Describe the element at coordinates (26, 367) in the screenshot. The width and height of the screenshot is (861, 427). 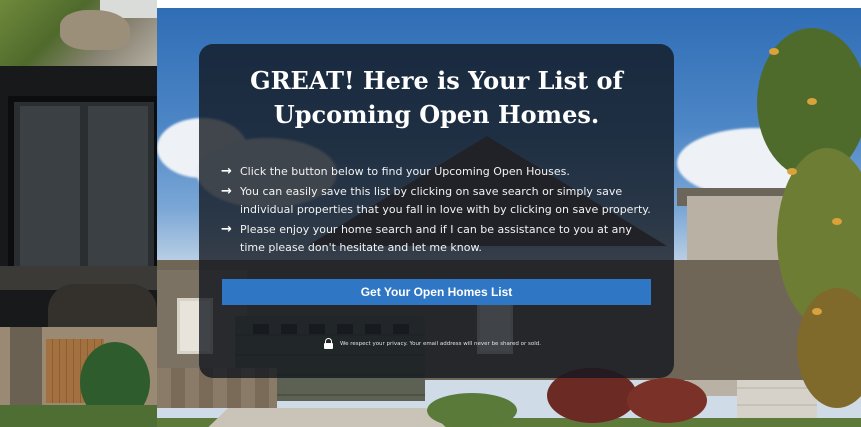
I see `house-siding` at that location.